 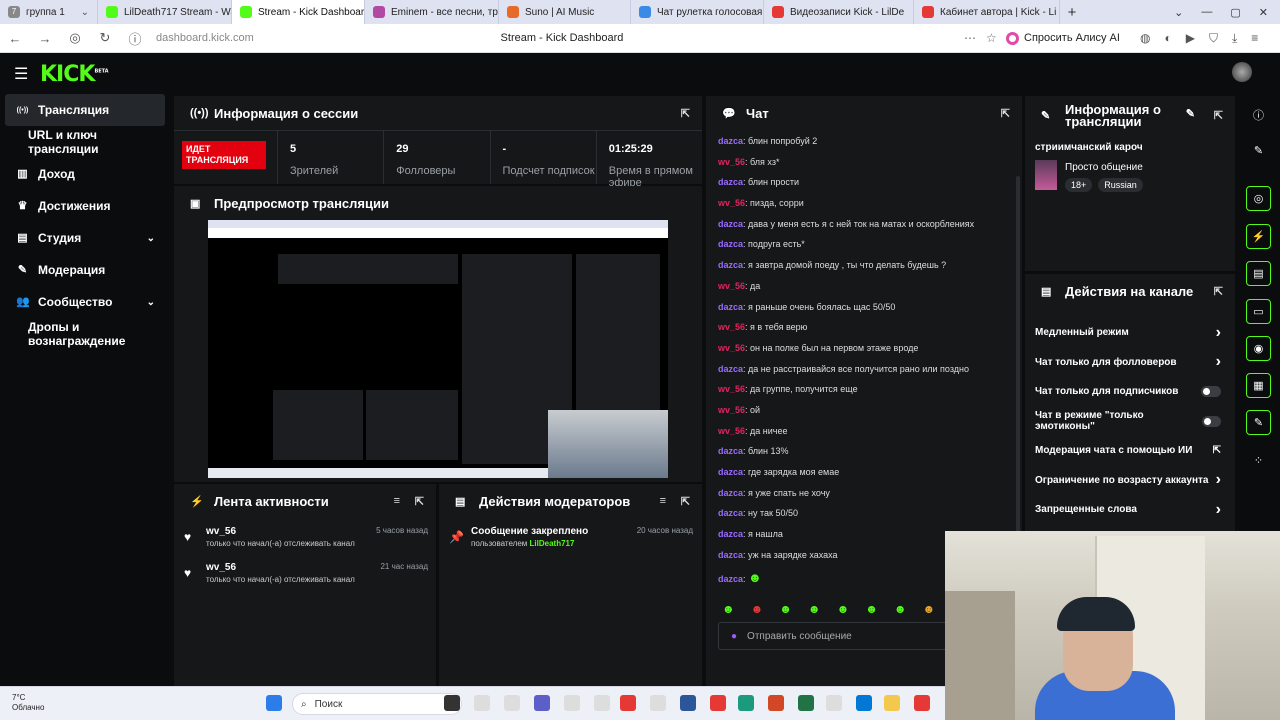 I want to click on channel-action-item: Чат только для подписчиков, so click(x=1130, y=392).